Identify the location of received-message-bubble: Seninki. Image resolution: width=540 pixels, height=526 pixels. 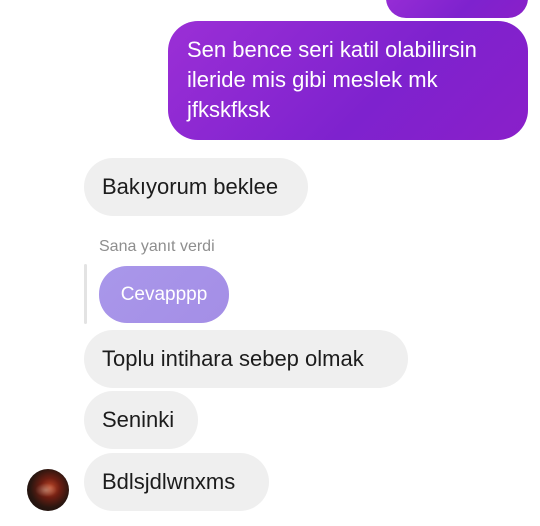
(141, 420).